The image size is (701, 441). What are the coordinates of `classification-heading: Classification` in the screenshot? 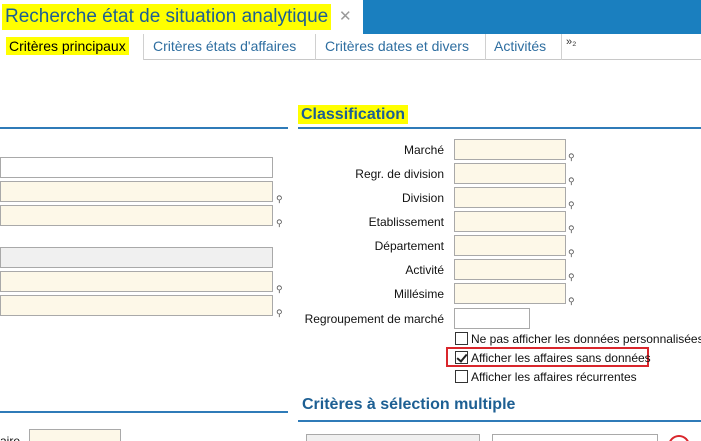 It's located at (353, 114).